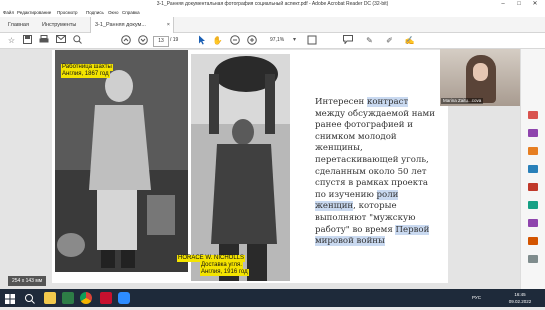  What do you see at coordinates (221, 265) in the screenshot?
I see `photo2-caption-line2: Доставка угля.` at bounding box center [221, 265].